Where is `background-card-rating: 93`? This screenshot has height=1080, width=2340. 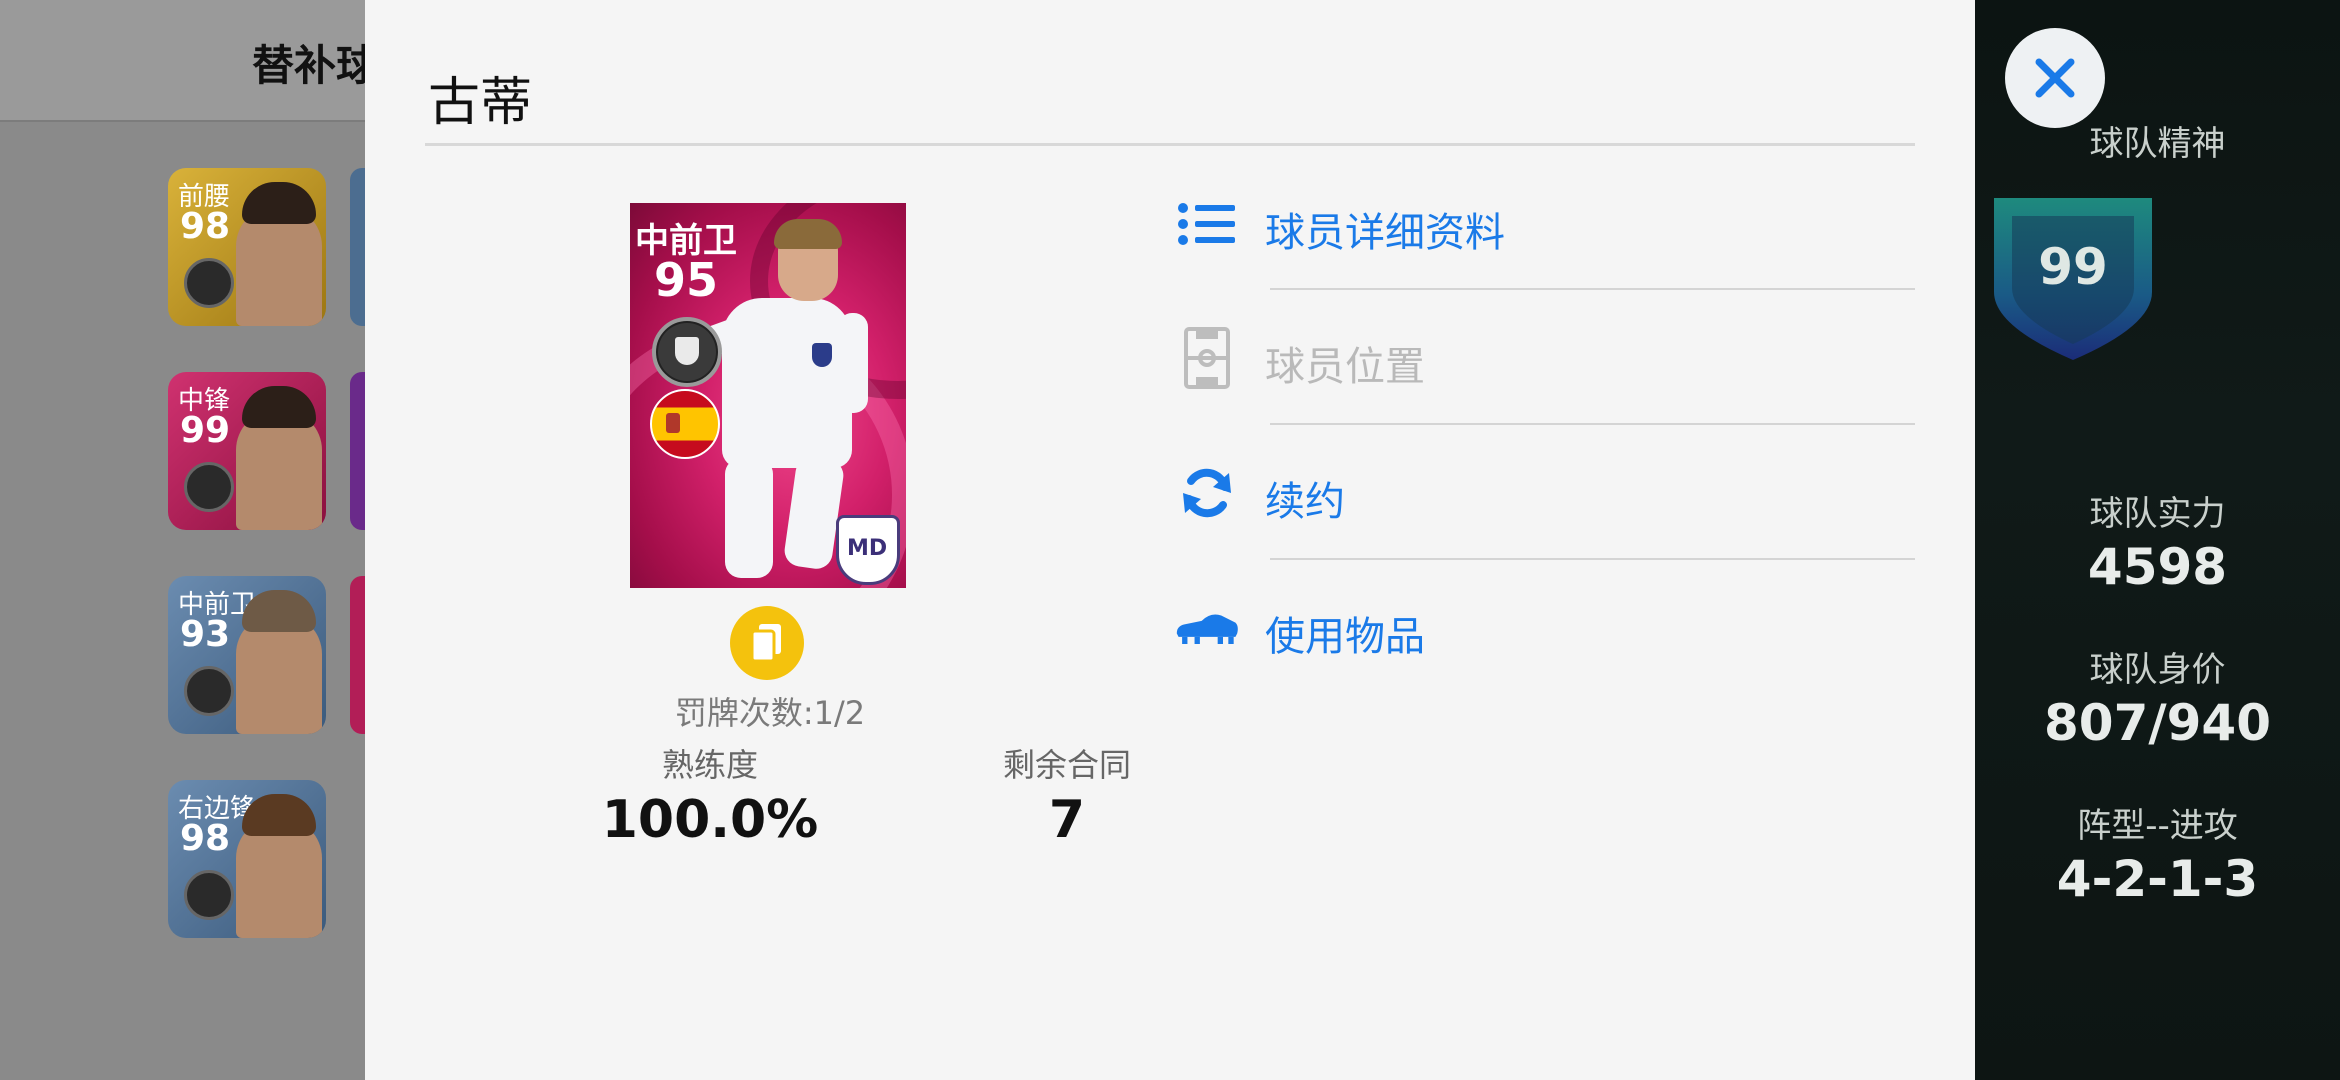 background-card-rating: 93 is located at coordinates (205, 634).